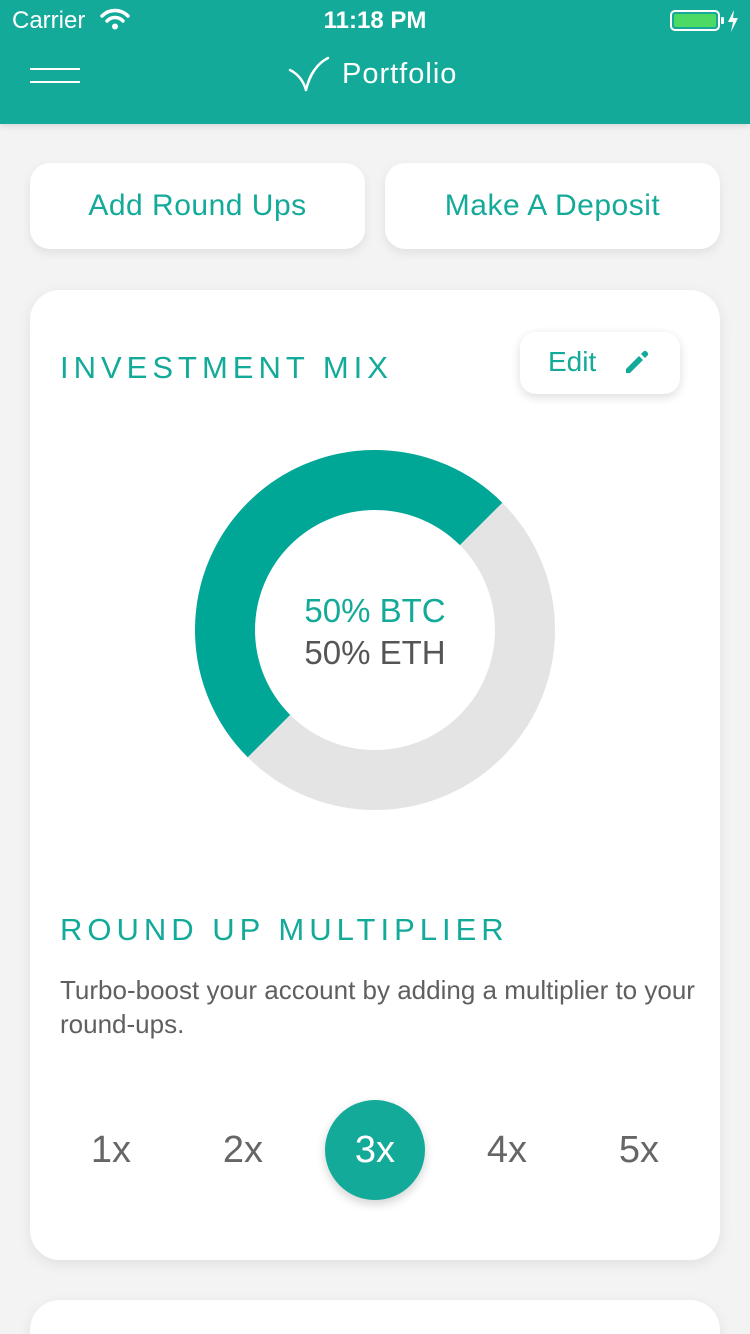 This screenshot has height=1334, width=750. Describe the element at coordinates (375, 1317) in the screenshot. I see `next-card` at that location.